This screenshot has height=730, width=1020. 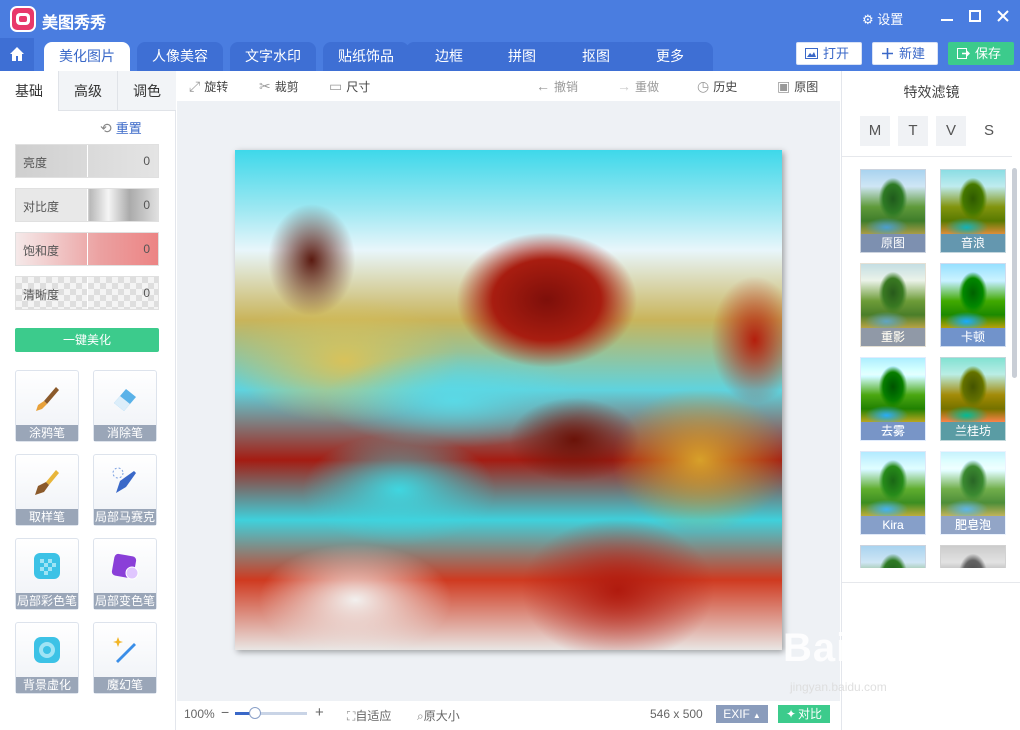 What do you see at coordinates (125, 566) in the screenshot?
I see `recolor-icon` at bounding box center [125, 566].